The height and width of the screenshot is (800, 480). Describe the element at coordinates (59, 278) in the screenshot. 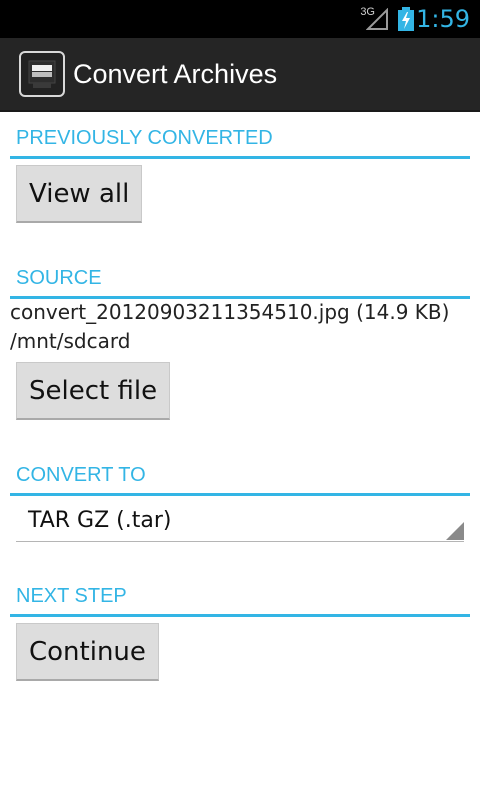

I see `section-label: SOURCE` at that location.